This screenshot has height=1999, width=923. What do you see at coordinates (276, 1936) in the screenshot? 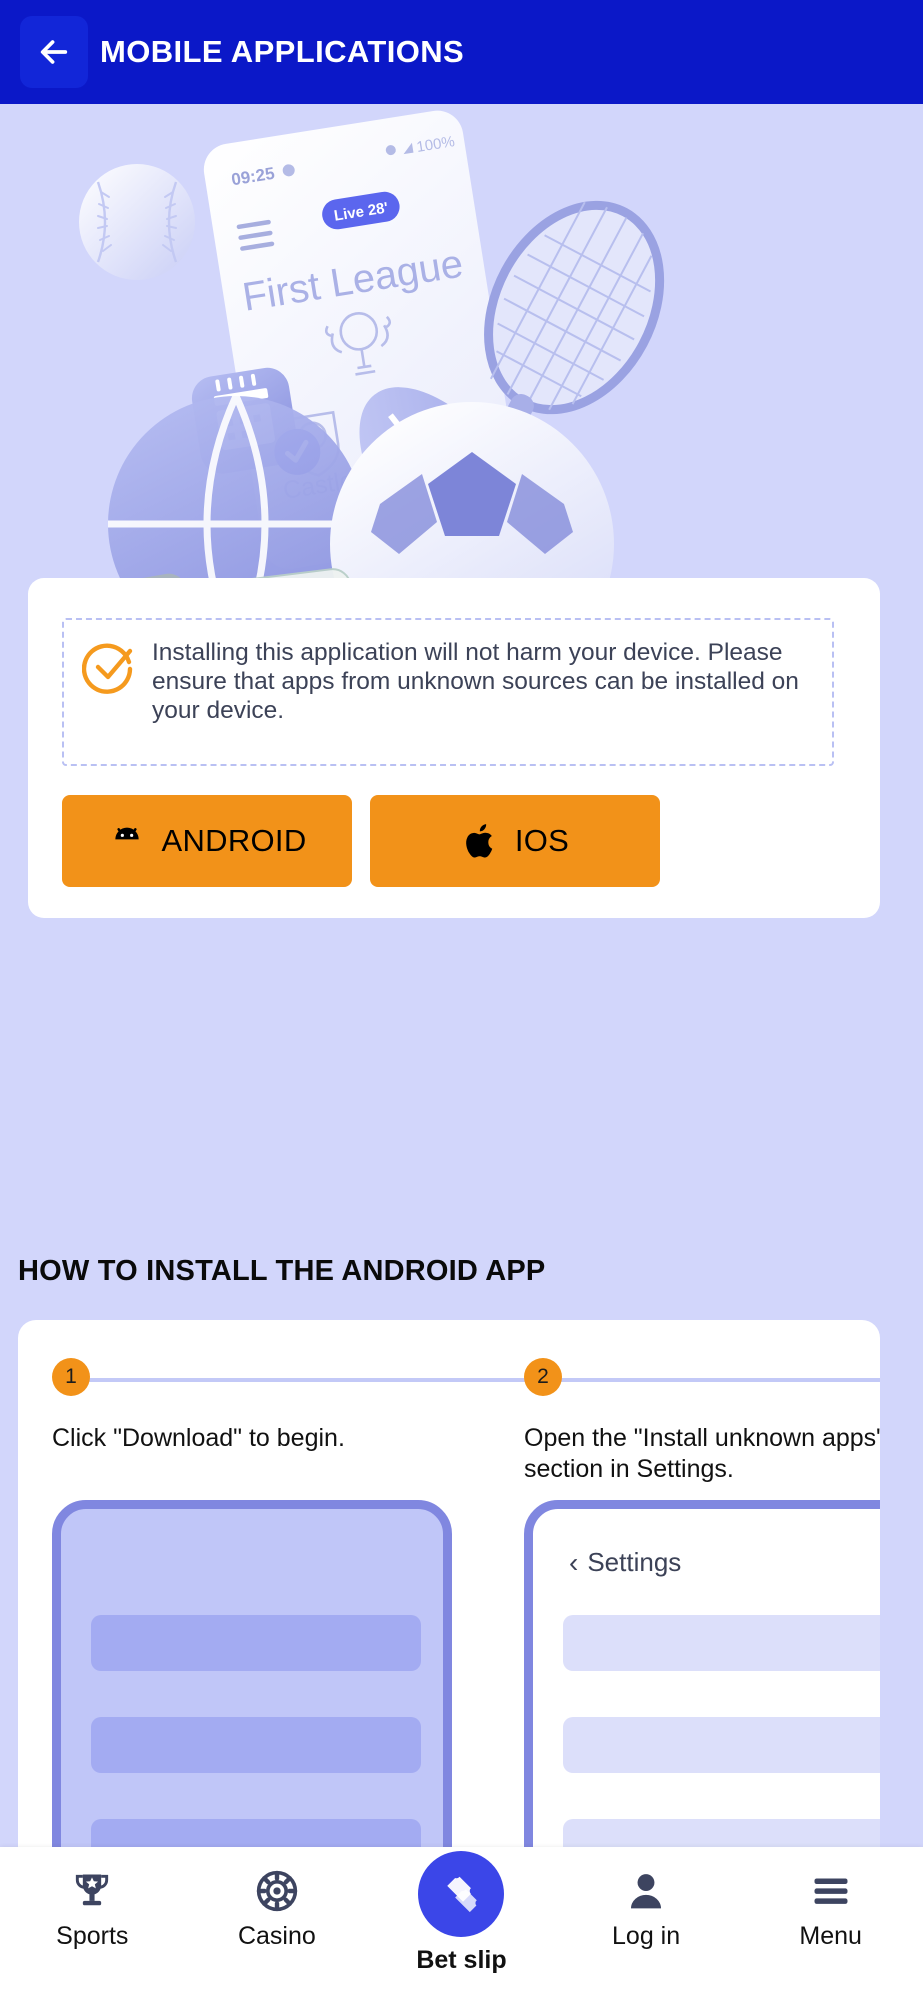
I see `nav-label-casino: Casino` at bounding box center [276, 1936].